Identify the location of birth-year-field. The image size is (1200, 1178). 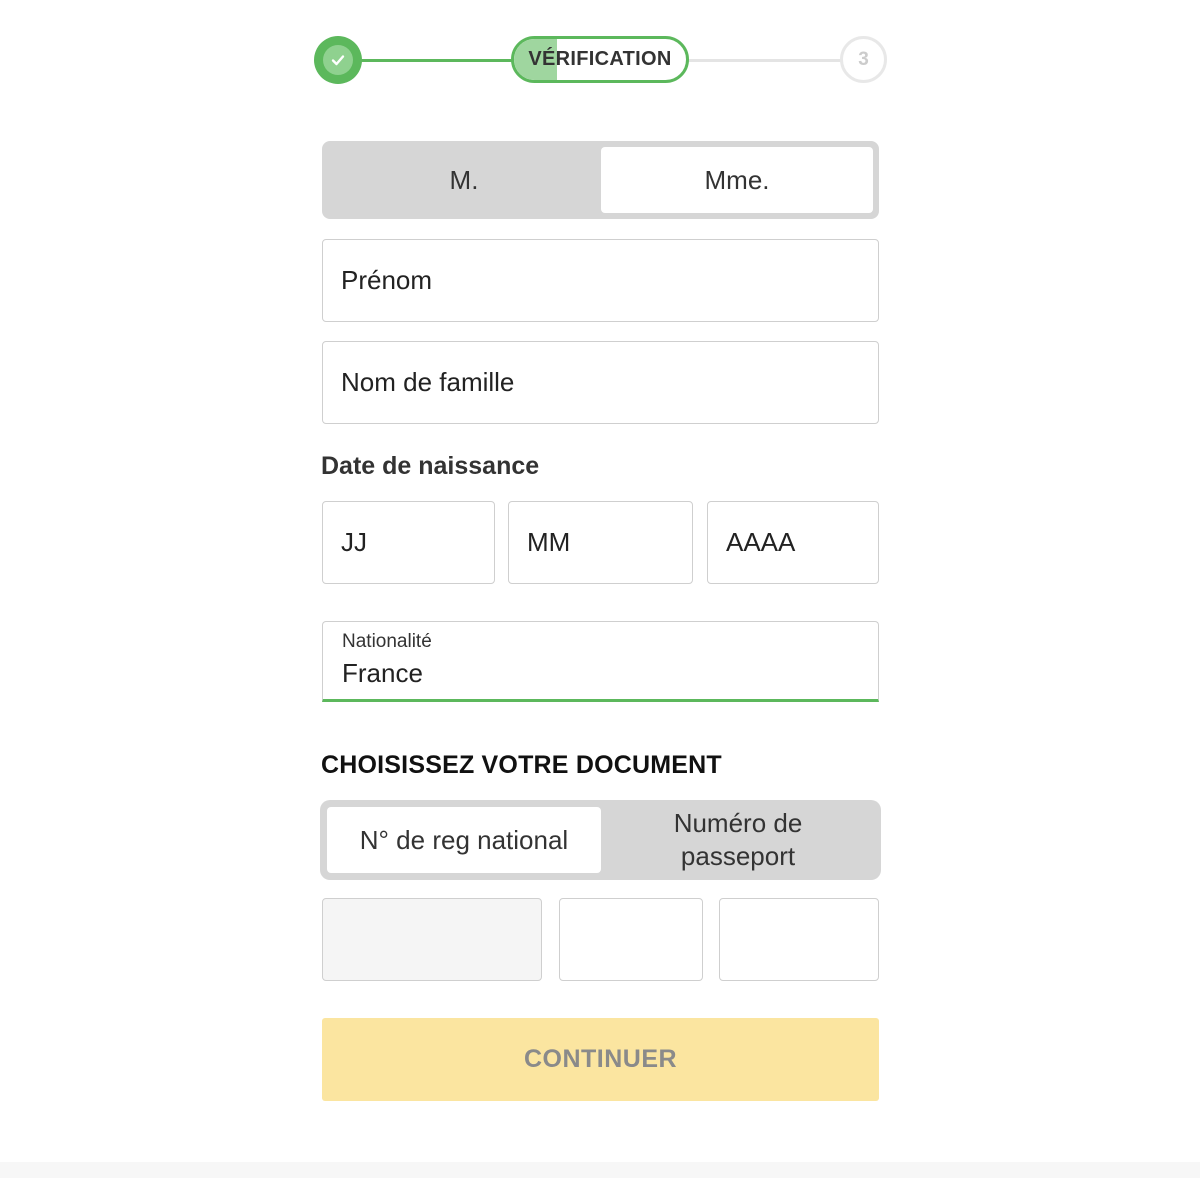
(793, 542).